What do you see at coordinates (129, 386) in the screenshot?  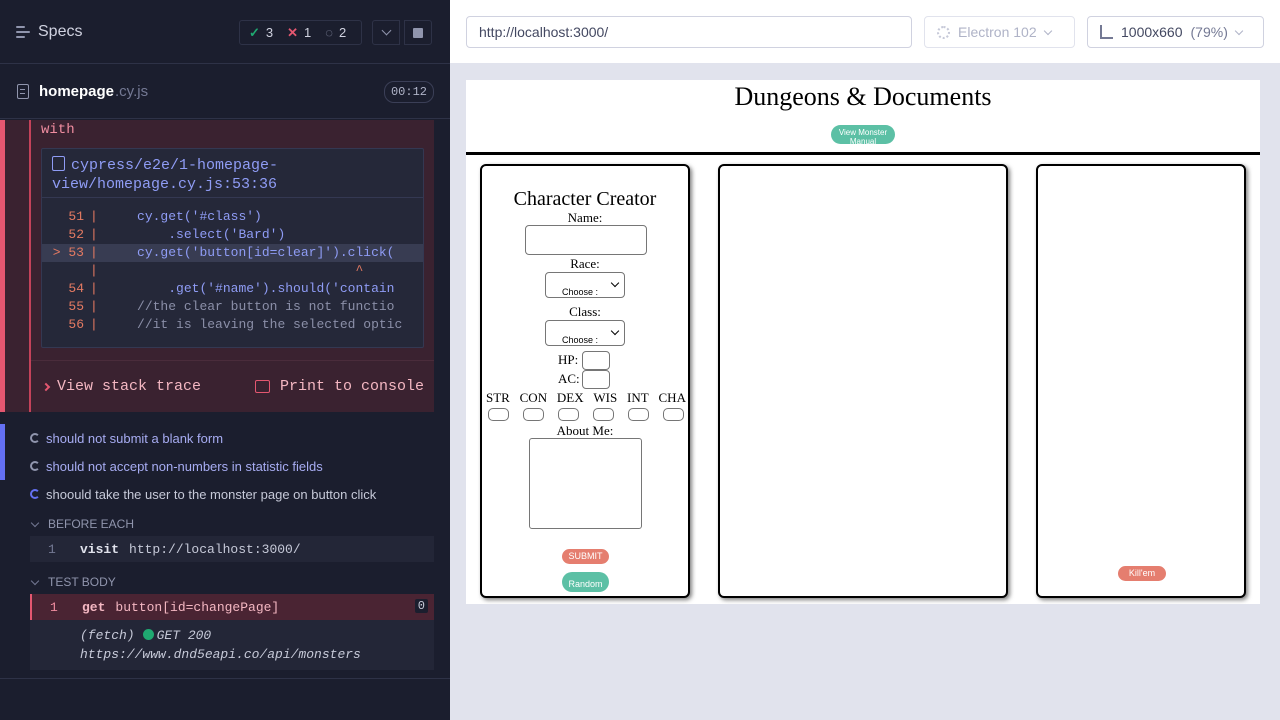 I see `view-stack-trace-label: View stack trace` at bounding box center [129, 386].